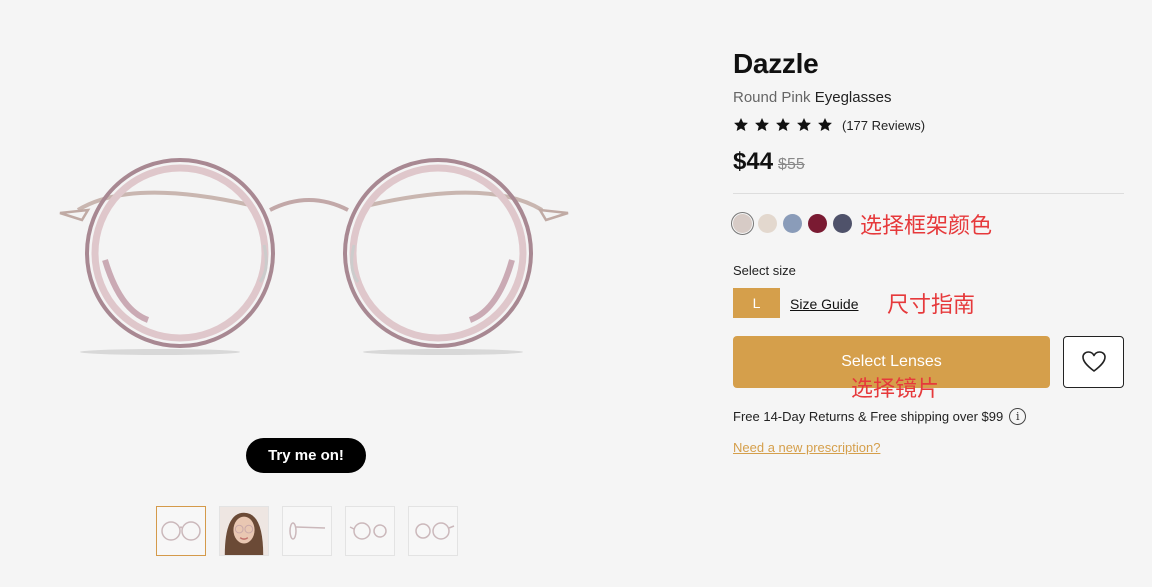 The height and width of the screenshot is (587, 1152). Describe the element at coordinates (1018, 416) in the screenshot. I see `info-icon: i` at that location.